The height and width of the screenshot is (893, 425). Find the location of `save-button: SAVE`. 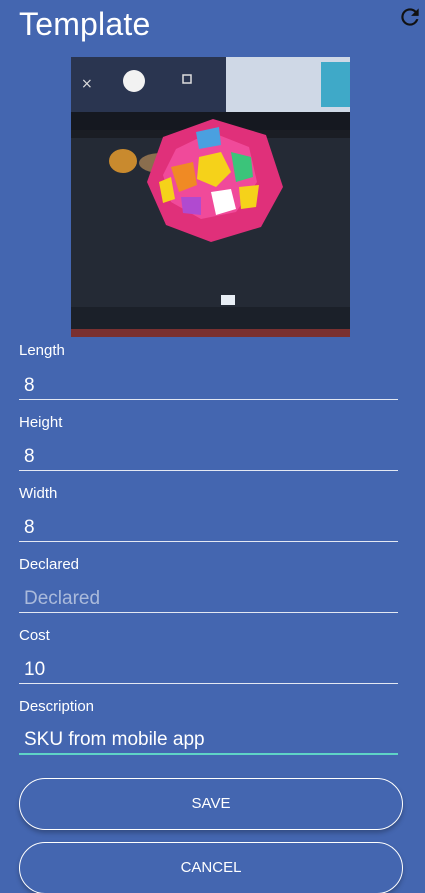

save-button: SAVE is located at coordinates (211, 804).